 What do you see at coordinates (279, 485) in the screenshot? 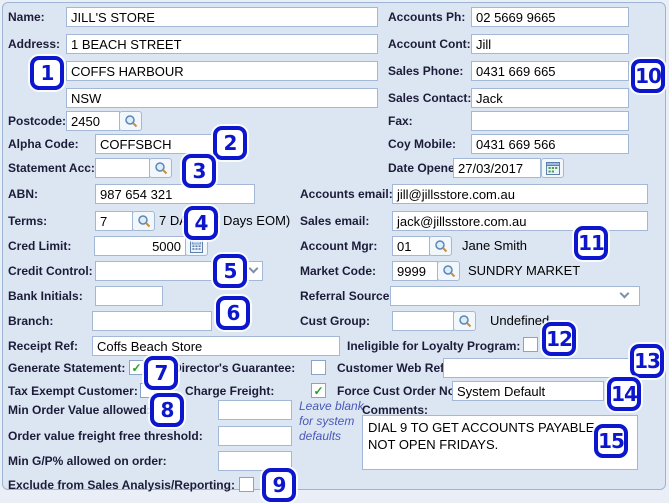
I see `callout-9: 9` at bounding box center [279, 485].